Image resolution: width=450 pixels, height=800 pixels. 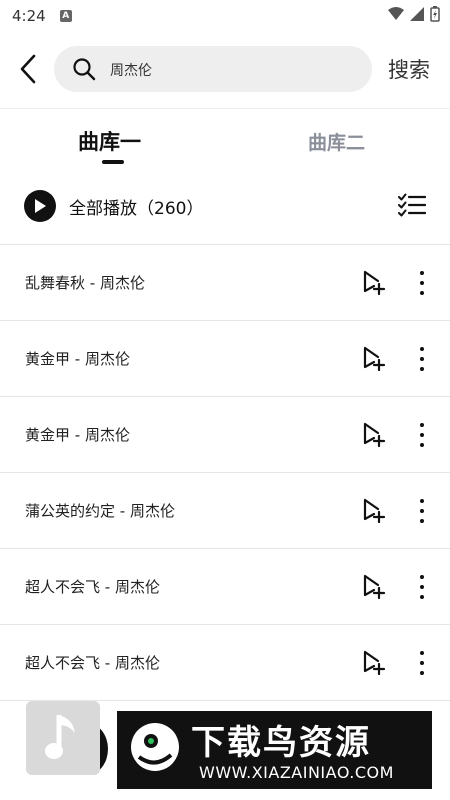 What do you see at coordinates (336, 141) in the screenshot?
I see `tab-library-2: 曲库二` at bounding box center [336, 141].